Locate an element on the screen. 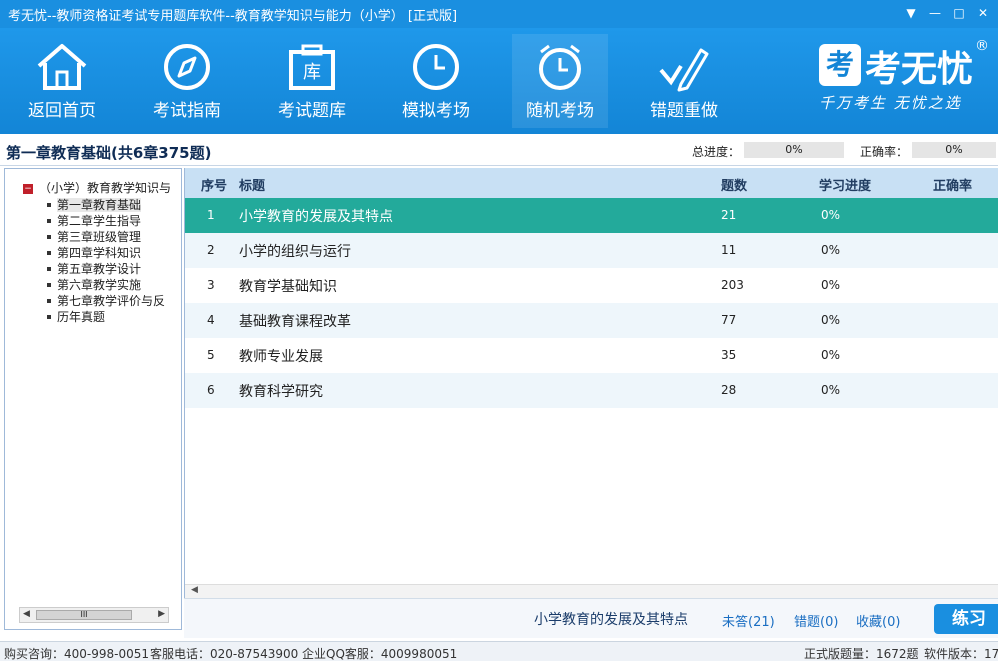 The height and width of the screenshot is (661, 998). tree-item-chapter-2: 第二章学生指导 is located at coordinates (105, 221).